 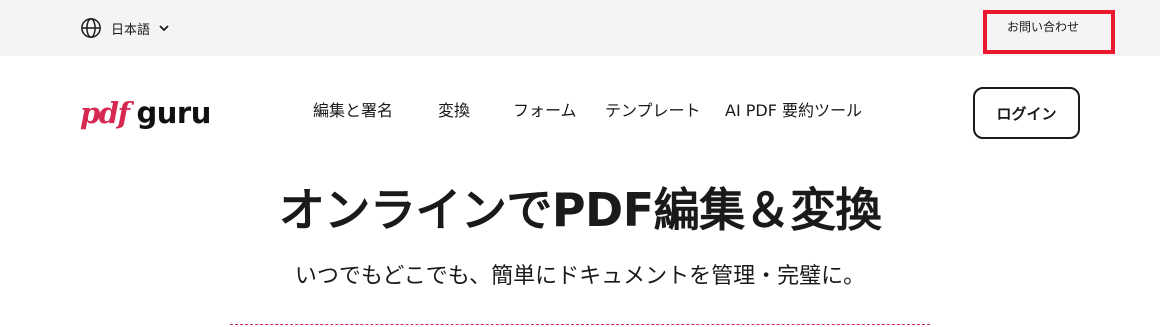 What do you see at coordinates (1026, 113) in the screenshot?
I see `login-button: ログイン` at bounding box center [1026, 113].